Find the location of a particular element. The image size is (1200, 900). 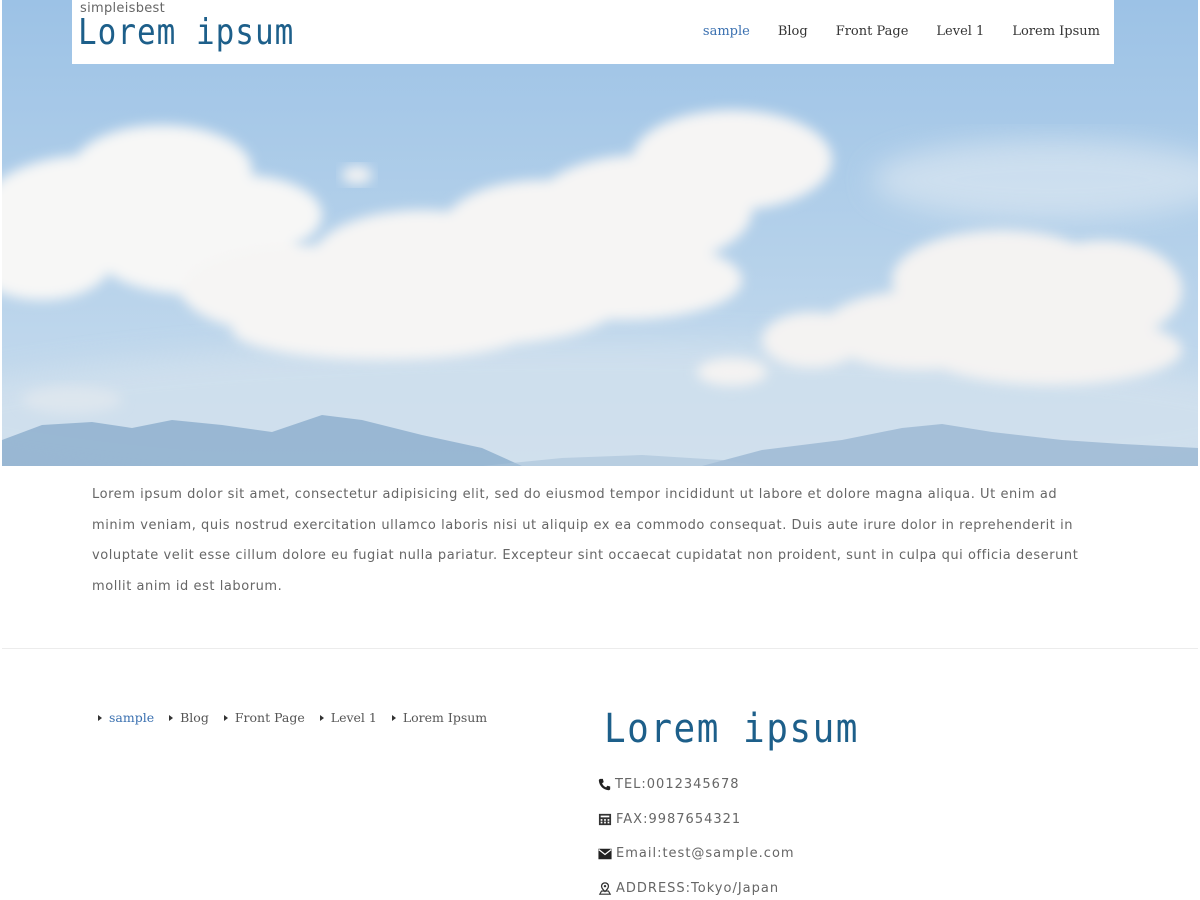

footer-nav-label: Lorem Ipsum is located at coordinates (445, 717).